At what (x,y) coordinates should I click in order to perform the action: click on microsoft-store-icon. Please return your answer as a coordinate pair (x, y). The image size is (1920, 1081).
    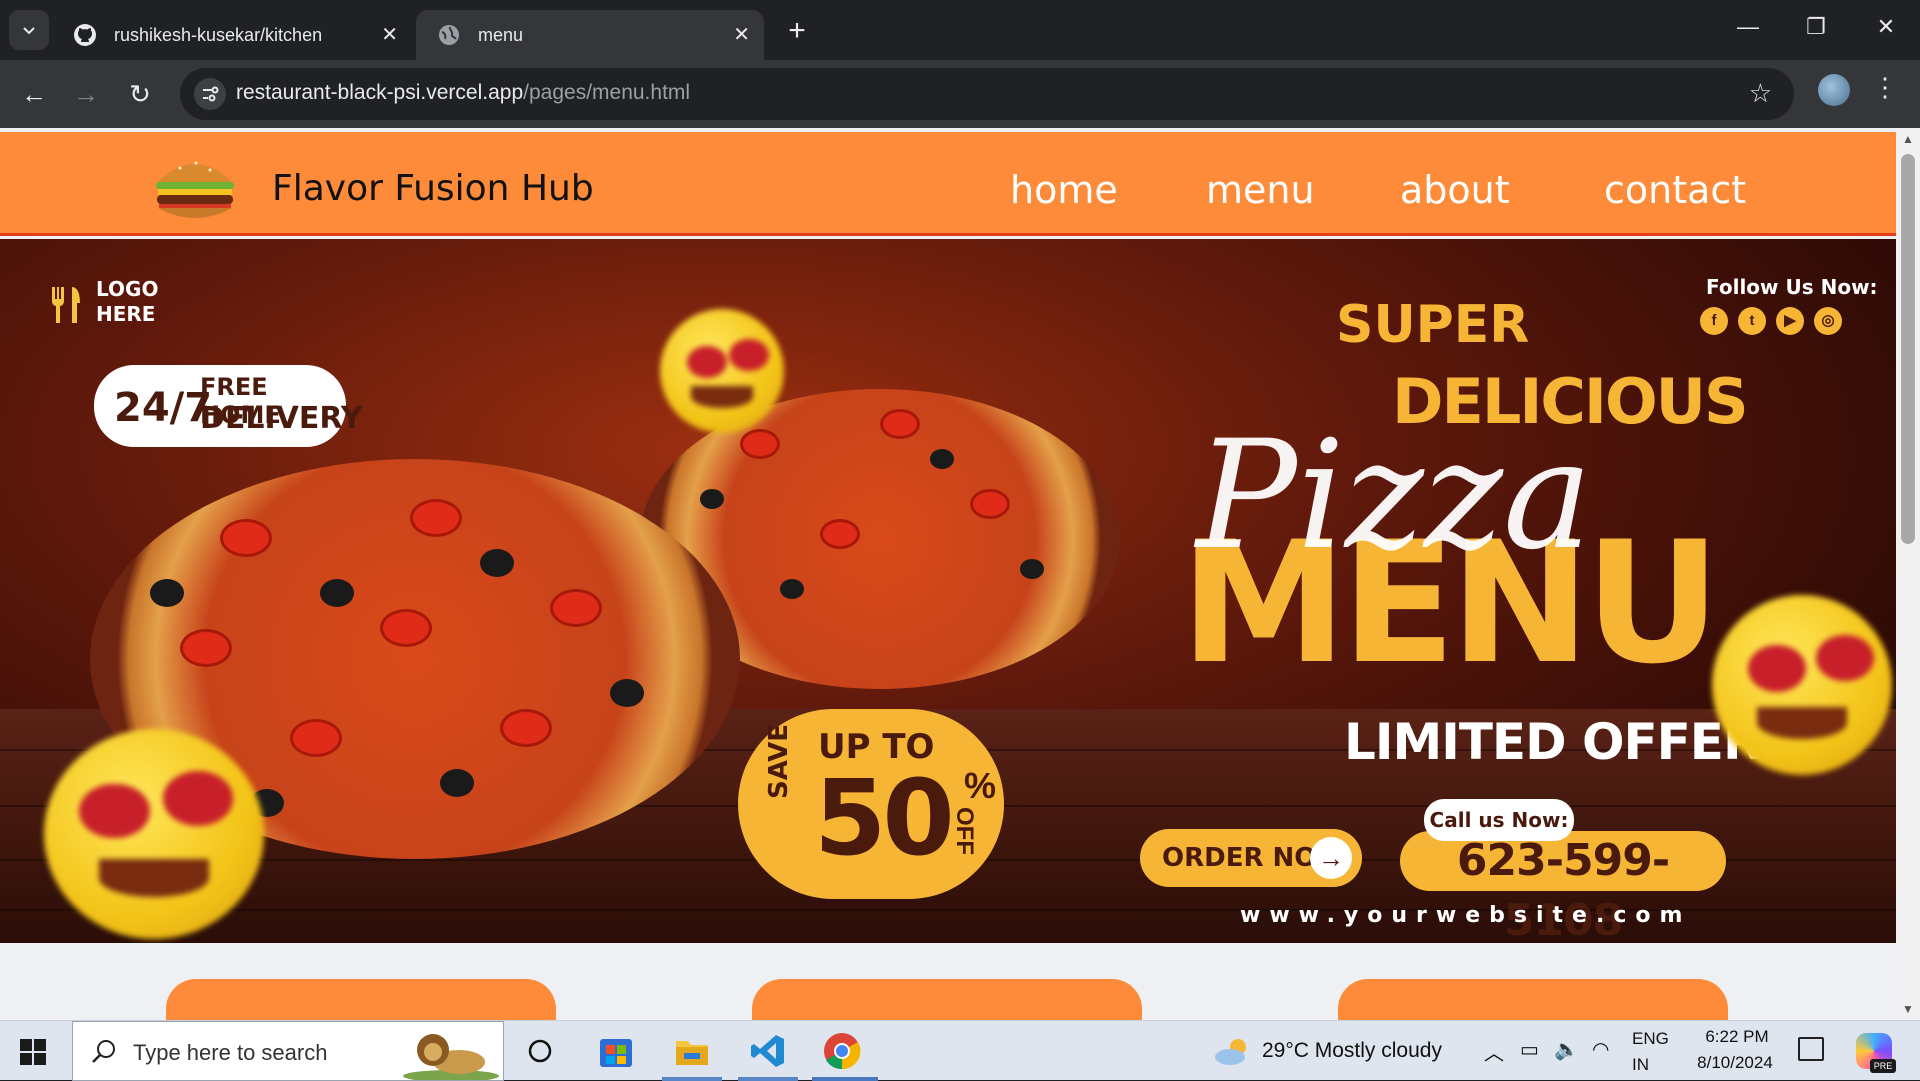
    Looking at the image, I should click on (616, 1051).